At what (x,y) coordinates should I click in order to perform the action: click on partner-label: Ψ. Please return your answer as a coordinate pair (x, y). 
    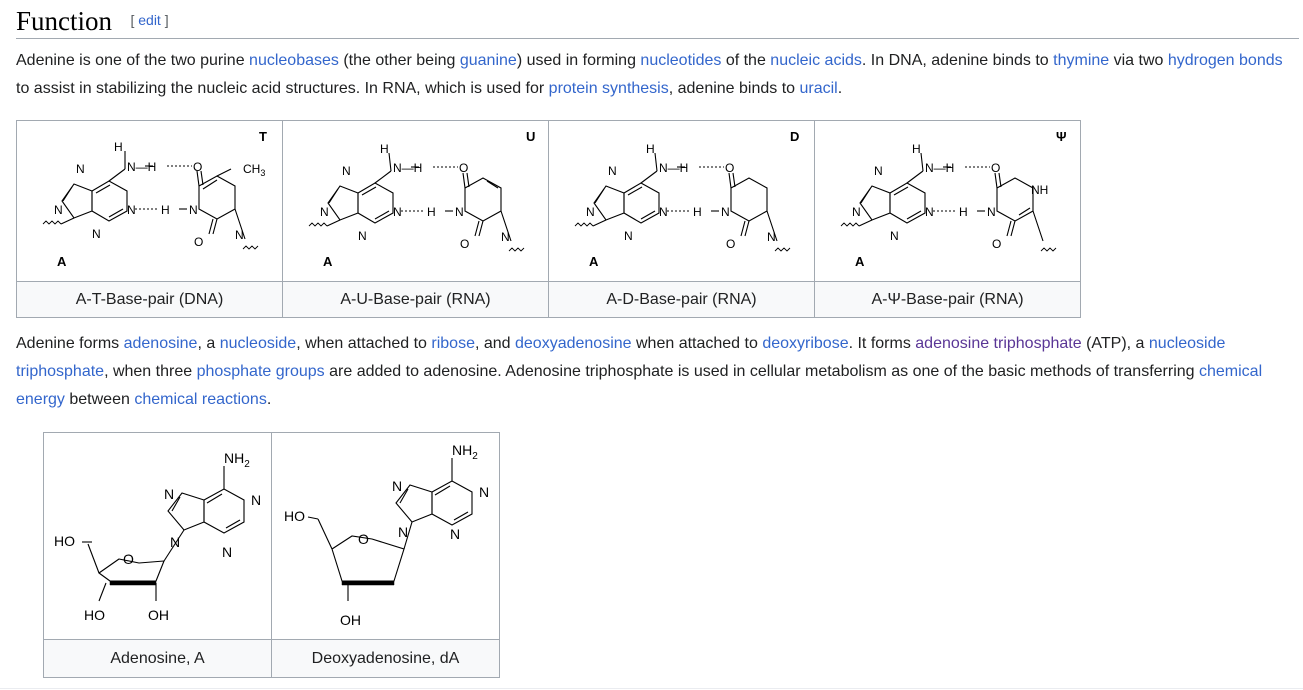
    Looking at the image, I should click on (1061, 136).